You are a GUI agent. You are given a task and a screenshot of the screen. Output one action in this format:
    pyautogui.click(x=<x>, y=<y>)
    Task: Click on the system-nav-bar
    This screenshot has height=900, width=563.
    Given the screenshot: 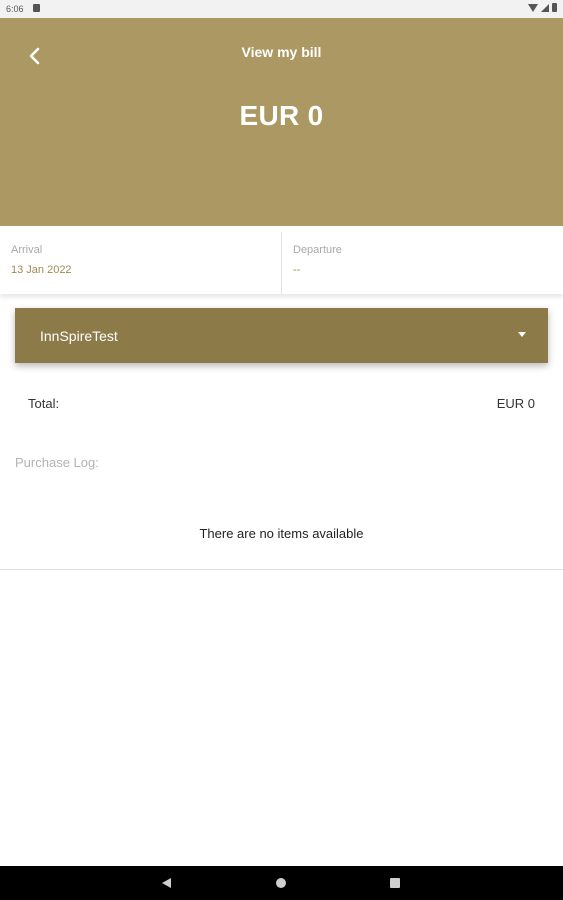 What is the action you would take?
    pyautogui.click(x=281, y=883)
    